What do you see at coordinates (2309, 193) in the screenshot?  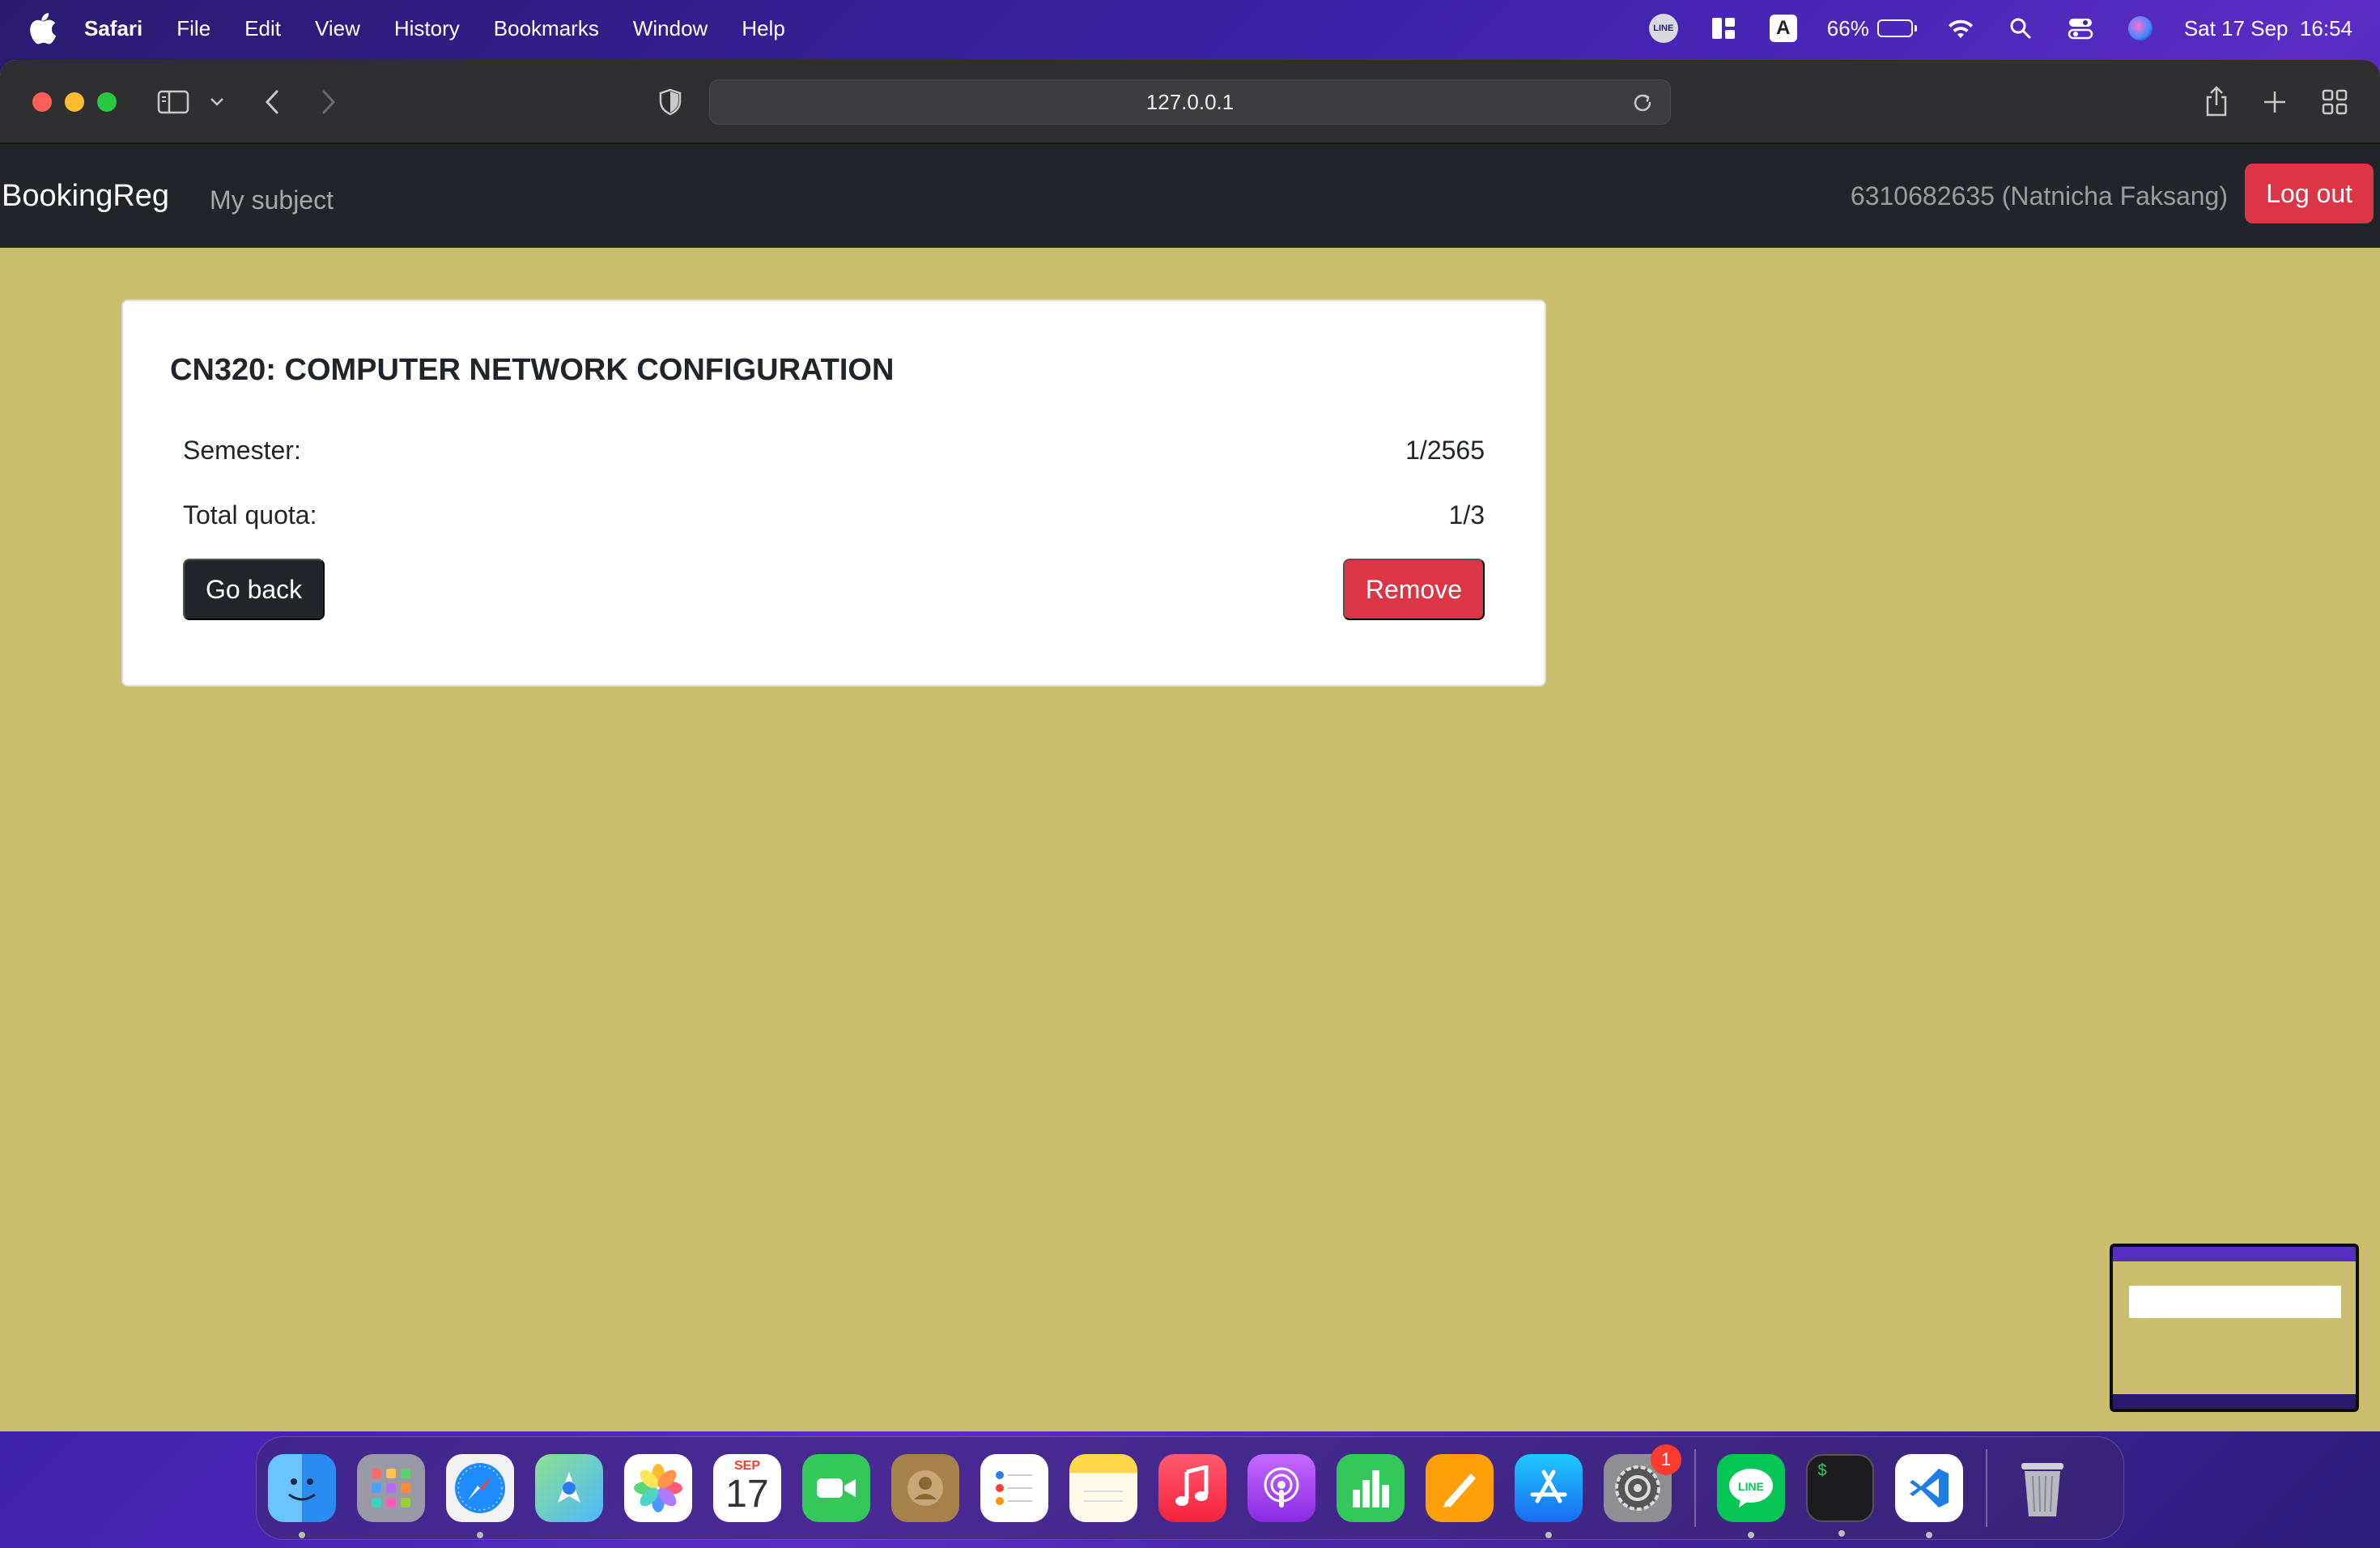 I see `logout-button: Log out` at bounding box center [2309, 193].